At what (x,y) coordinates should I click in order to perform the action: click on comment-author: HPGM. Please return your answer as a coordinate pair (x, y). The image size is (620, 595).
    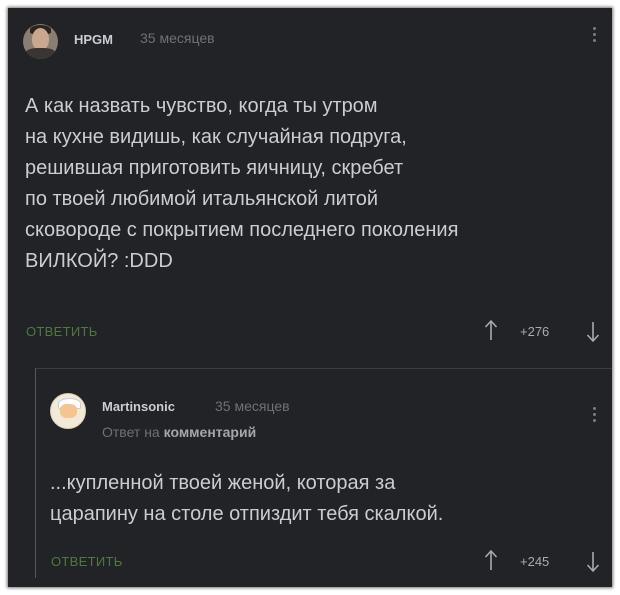
    Looking at the image, I should click on (93, 39).